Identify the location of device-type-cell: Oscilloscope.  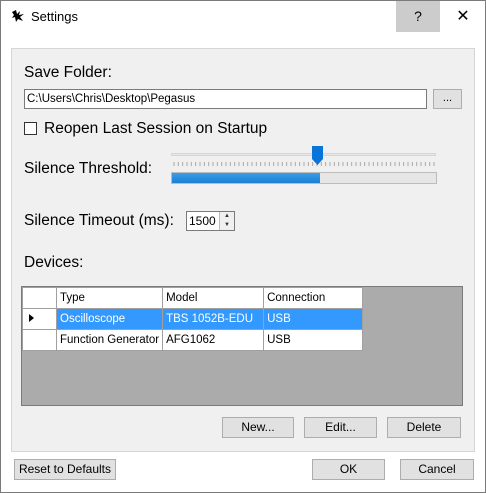
(109, 319).